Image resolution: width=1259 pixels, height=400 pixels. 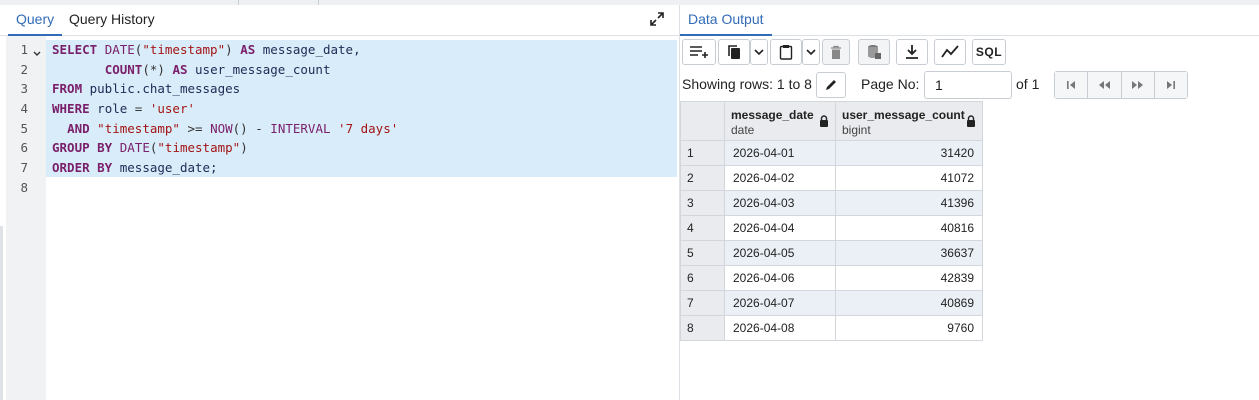 What do you see at coordinates (780, 228) in the screenshot?
I see `message-date-cell: 2026-04-04` at bounding box center [780, 228].